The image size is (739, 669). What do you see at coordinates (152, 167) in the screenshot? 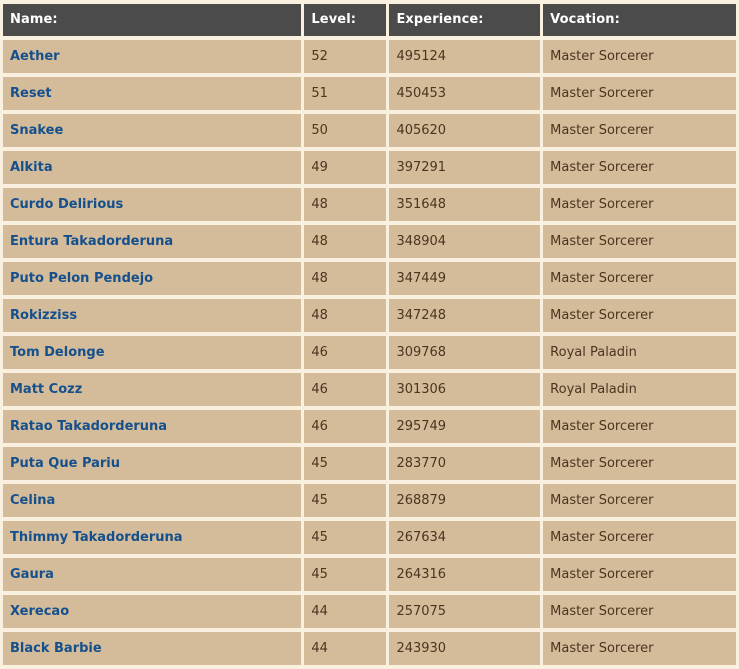
I see `cell-name: Alkita` at bounding box center [152, 167].